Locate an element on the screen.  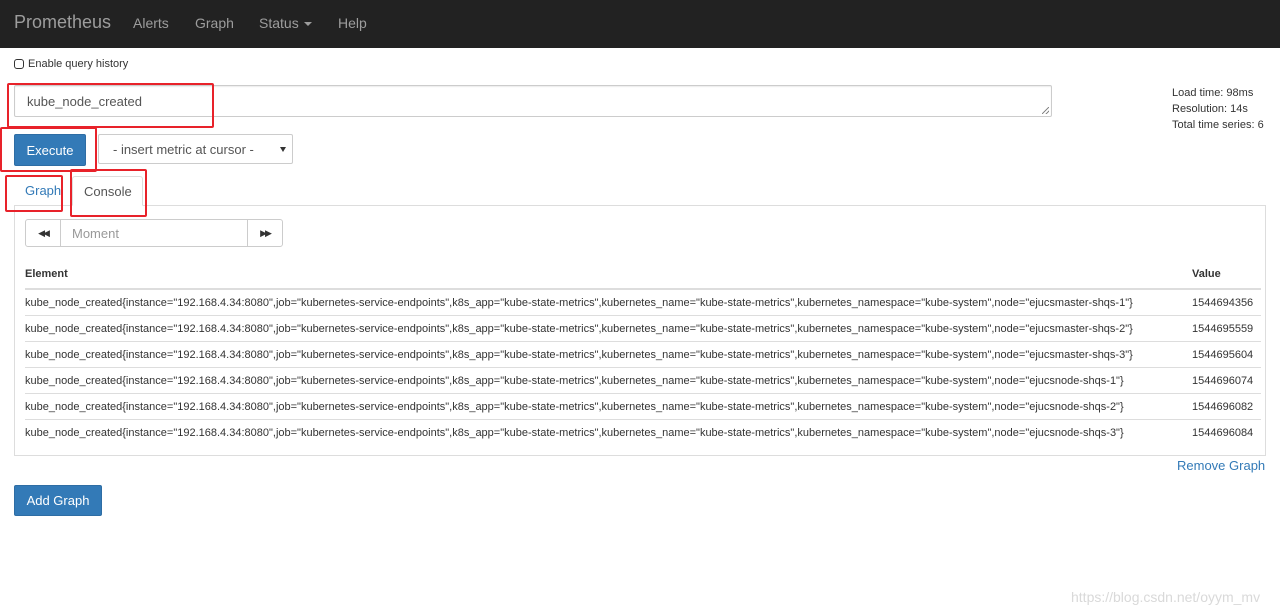
fast-forward-icon: ▶▶ is located at coordinates (266, 232).